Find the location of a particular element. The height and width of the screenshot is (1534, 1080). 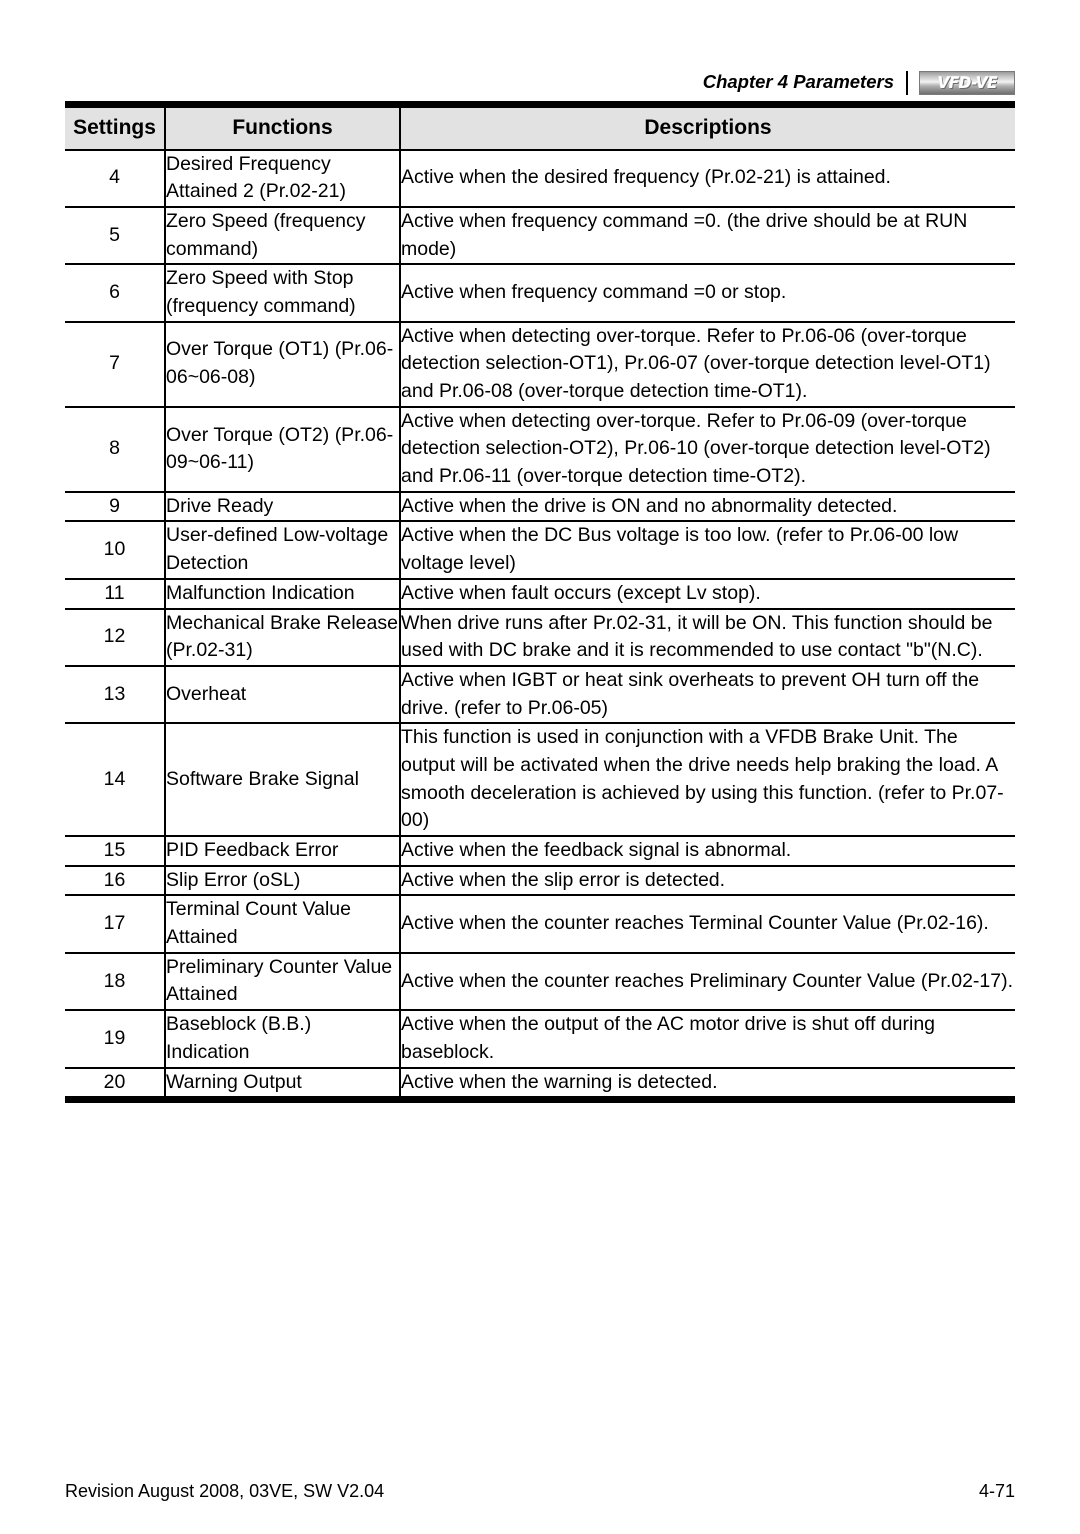

cell-function-name: User-defined Low-voltage Detection is located at coordinates (282, 550).